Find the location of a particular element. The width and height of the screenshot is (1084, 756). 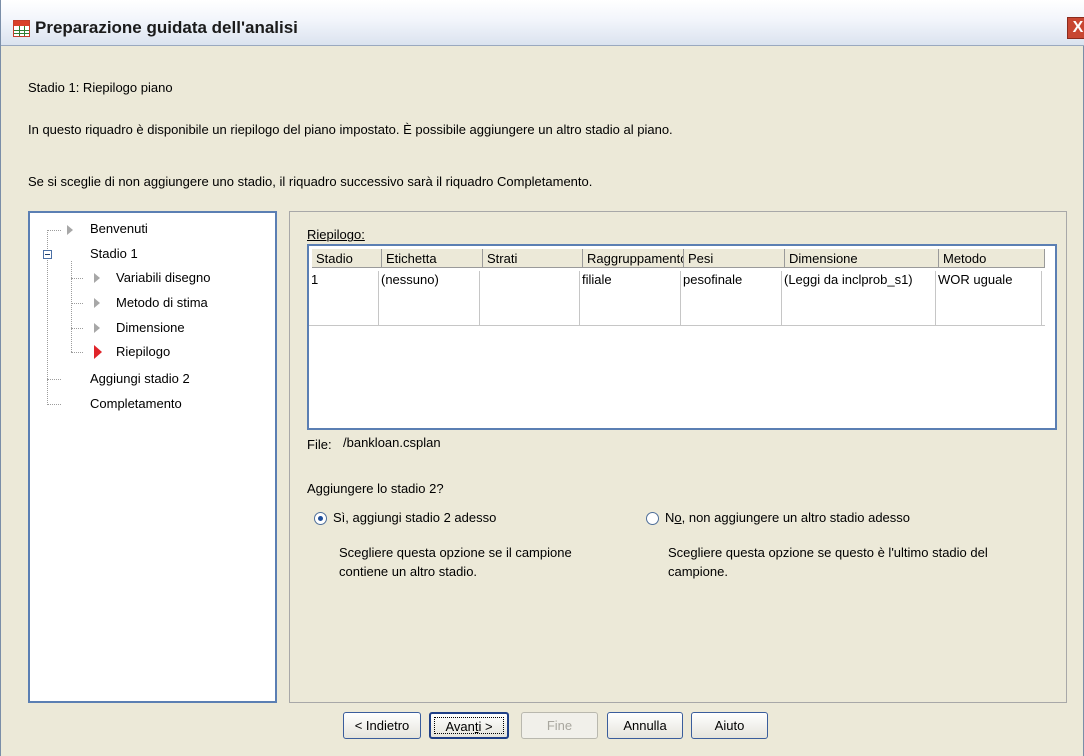

add-stage-yes-help-line-1: Scegliere questa opzione se il campione is located at coordinates (455, 552).